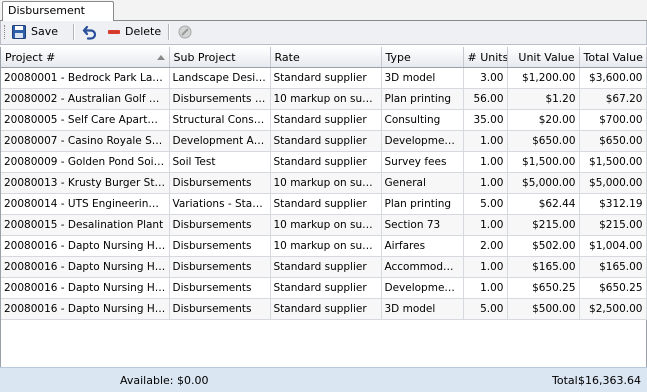 This screenshot has width=647, height=392. Describe the element at coordinates (85, 99) in the screenshot. I see `cell-project: 20080002 - Australian Golf Club` at that location.